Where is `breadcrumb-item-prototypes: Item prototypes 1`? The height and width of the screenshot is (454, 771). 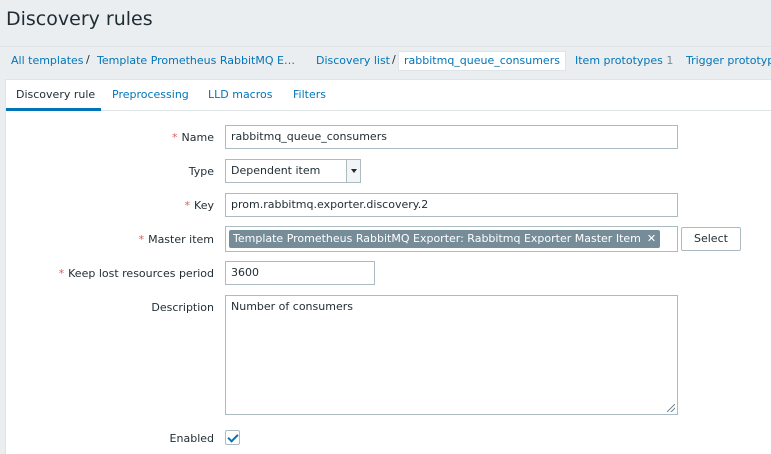
breadcrumb-item-prototypes: Item prototypes 1 is located at coordinates (624, 60).